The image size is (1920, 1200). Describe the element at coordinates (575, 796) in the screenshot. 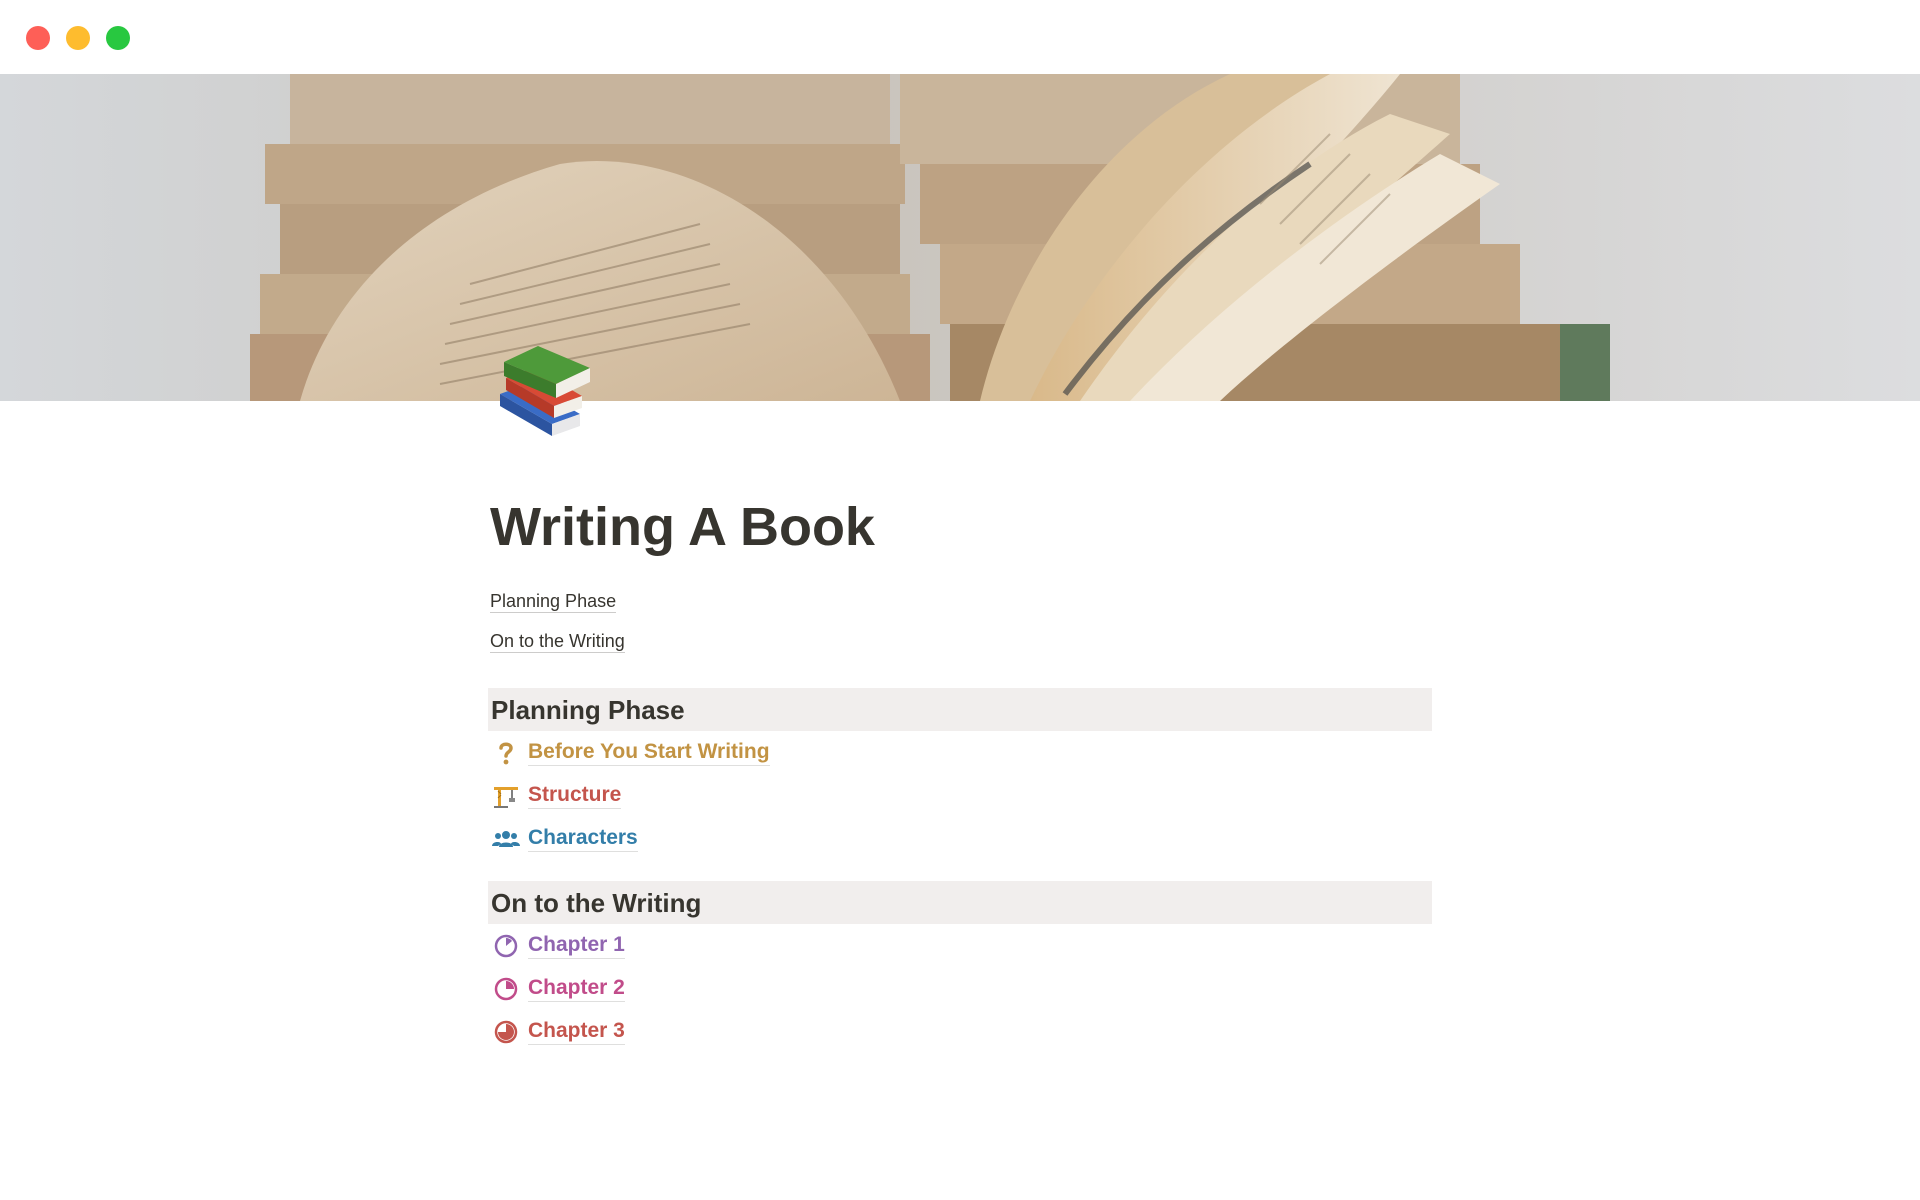

I see `page-link-label: Structure` at that location.